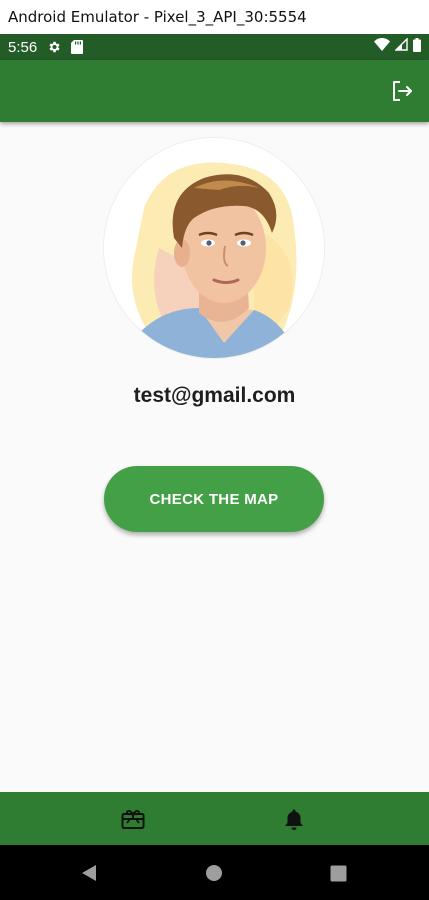 This screenshot has width=429, height=900. I want to click on window-title: Android Emulator - Pixel_3_API_30:5554, so click(157, 17).